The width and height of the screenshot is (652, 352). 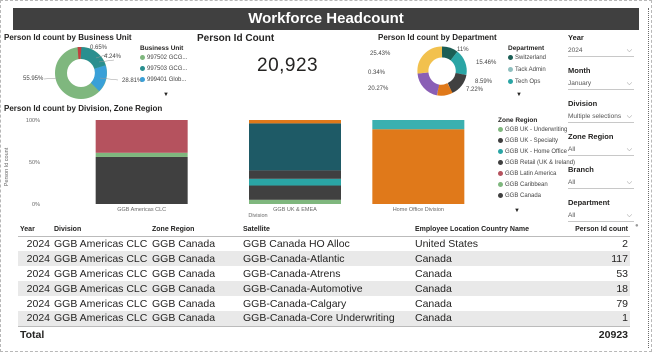 I want to click on zone-legend-scroll-icon: ▼, so click(x=517, y=211).